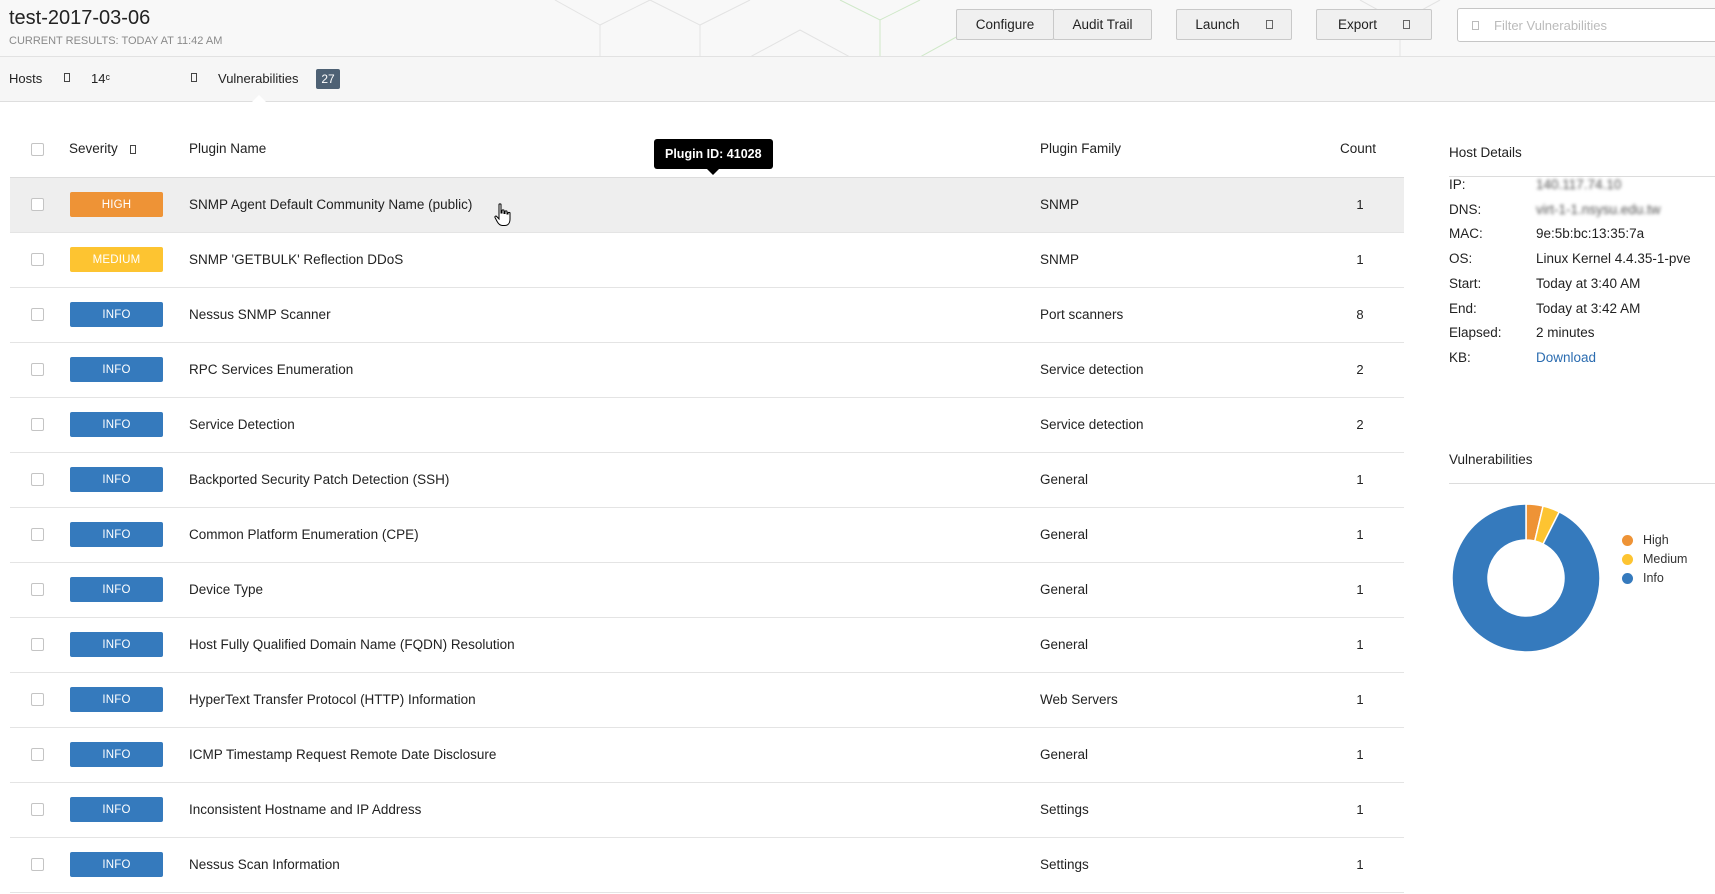 This screenshot has height=894, width=1715. I want to click on host-detail-value: Linux Kernel 4.4.35-1-pve, so click(1613, 258).